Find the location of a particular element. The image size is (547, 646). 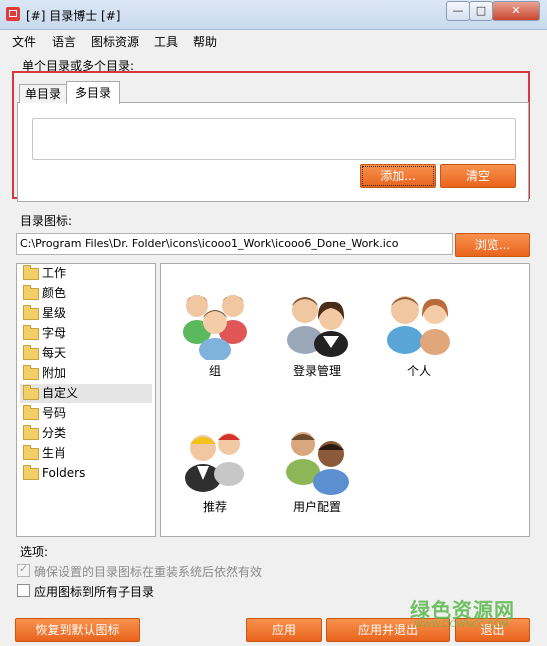

apply-subfolders-checkbox is located at coordinates (23, 590).